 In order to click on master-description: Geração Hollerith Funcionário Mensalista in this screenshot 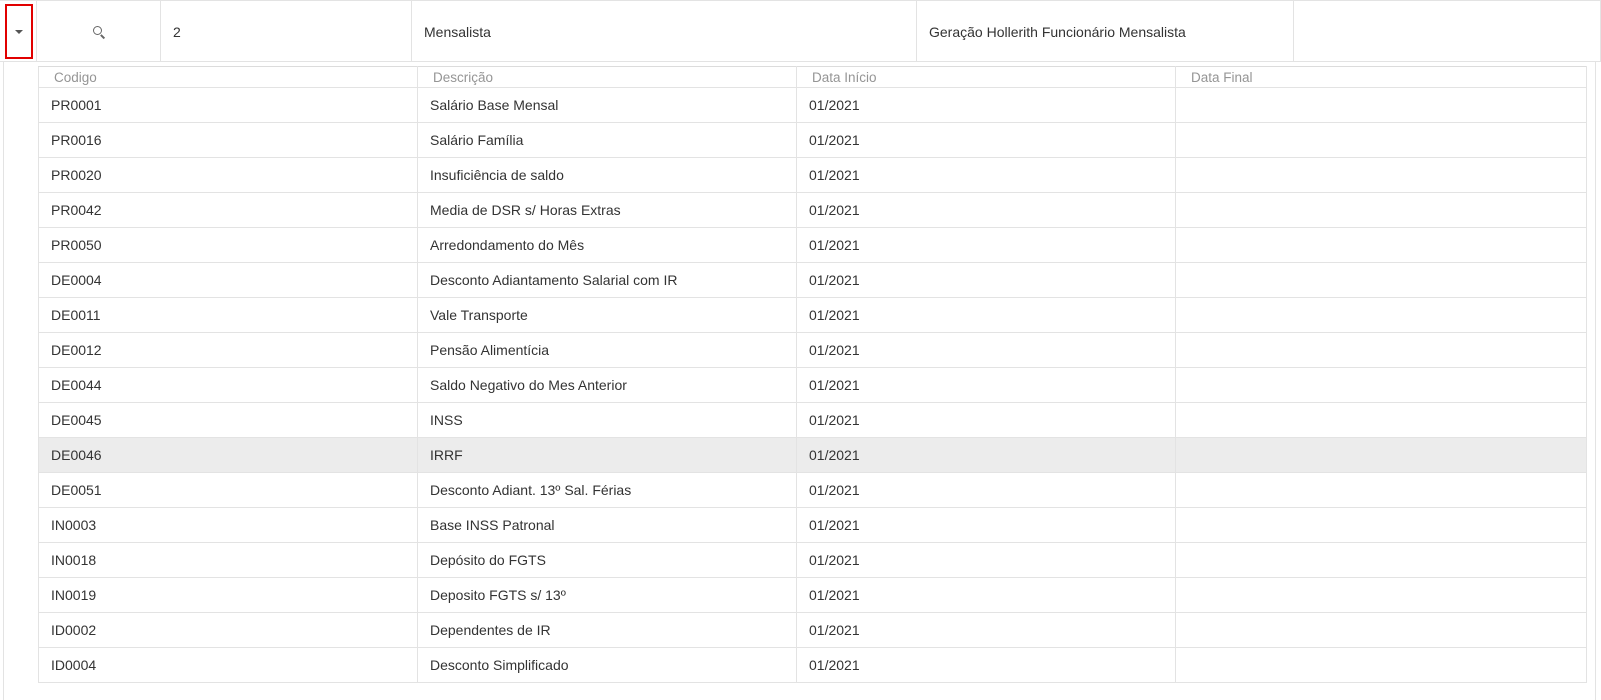, I will do `click(1105, 31)`.